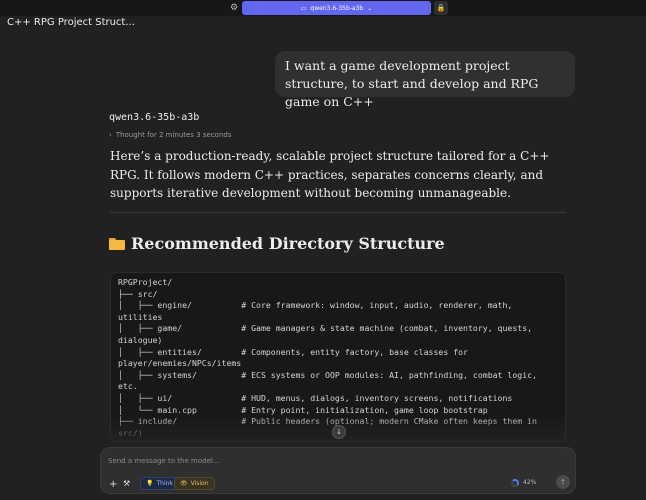  Describe the element at coordinates (530, 482) in the screenshot. I see `context-usage-text: 42%` at that location.